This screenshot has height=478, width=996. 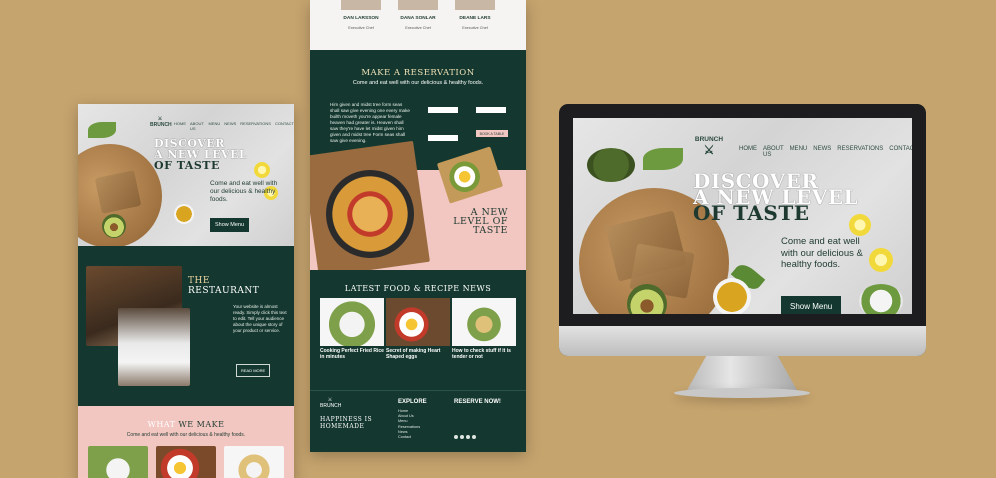 What do you see at coordinates (186, 424) in the screenshot?
I see `what-we-make-title: WHAT WE MAKE` at bounding box center [186, 424].